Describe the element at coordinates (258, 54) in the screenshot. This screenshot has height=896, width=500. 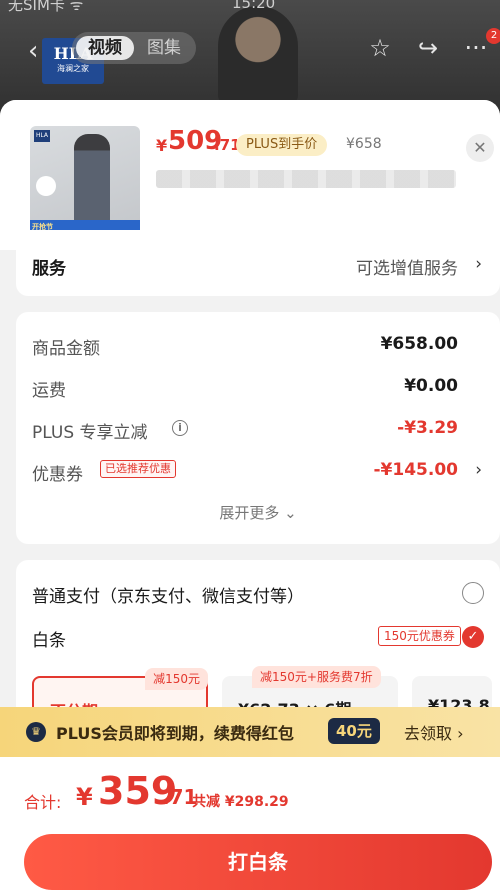
I see `model-photo` at that location.